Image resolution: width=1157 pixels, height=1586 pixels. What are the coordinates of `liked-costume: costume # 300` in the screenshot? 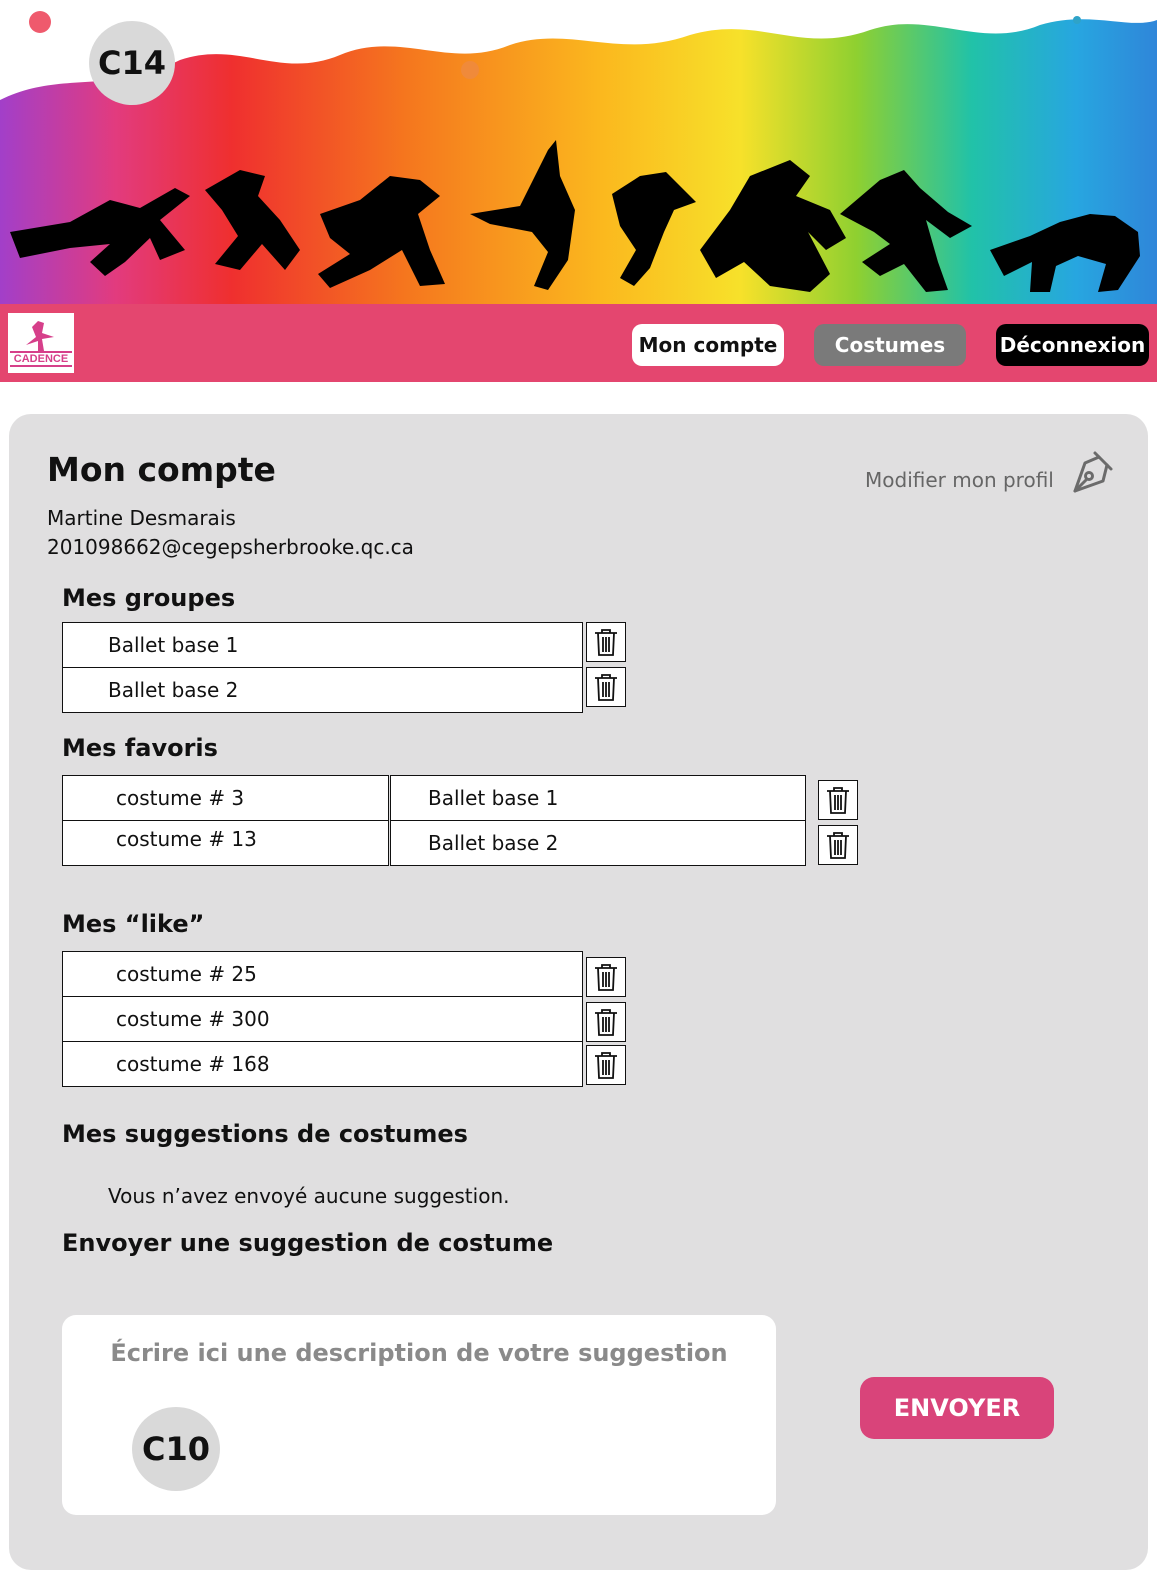 It's located at (322, 1019).